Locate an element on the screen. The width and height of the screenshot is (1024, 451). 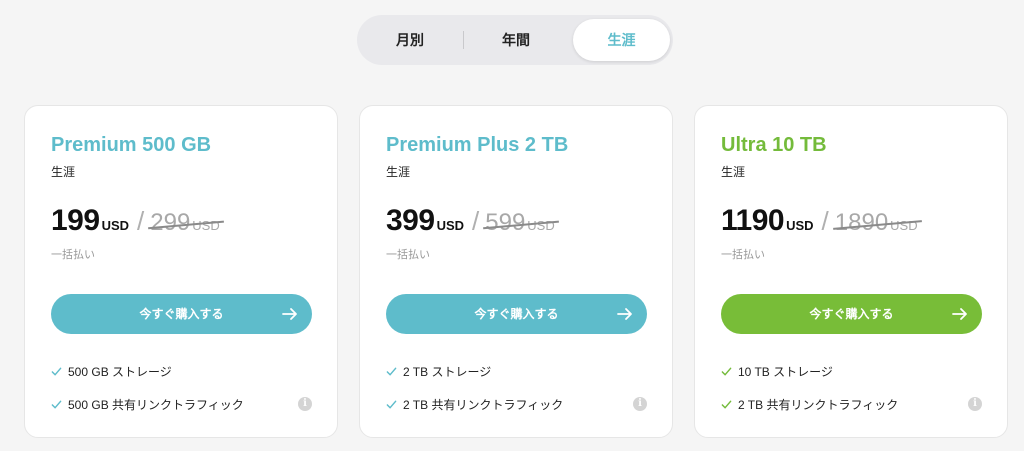
feature-item: 500 GB 共有リンクトラフィック is located at coordinates (147, 404).